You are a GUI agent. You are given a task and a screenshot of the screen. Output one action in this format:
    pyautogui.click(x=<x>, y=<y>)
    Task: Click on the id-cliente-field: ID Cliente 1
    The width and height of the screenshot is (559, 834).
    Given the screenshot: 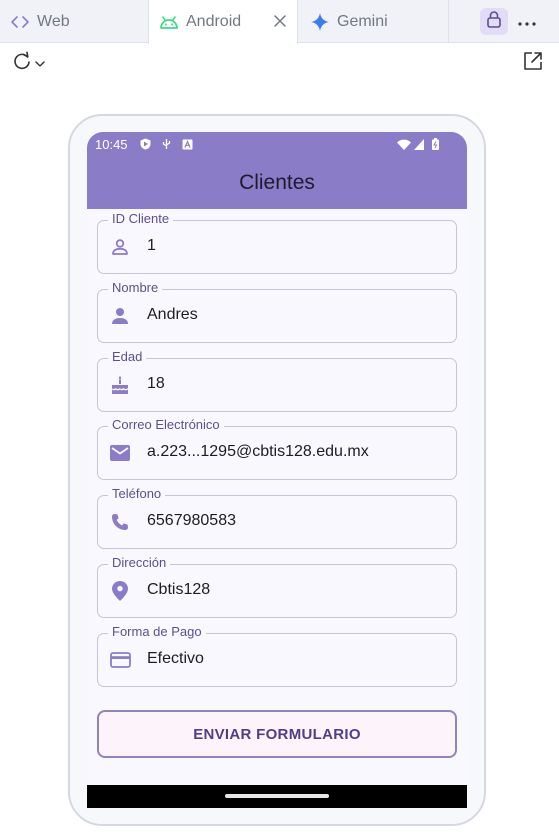 What is the action you would take?
    pyautogui.click(x=277, y=242)
    